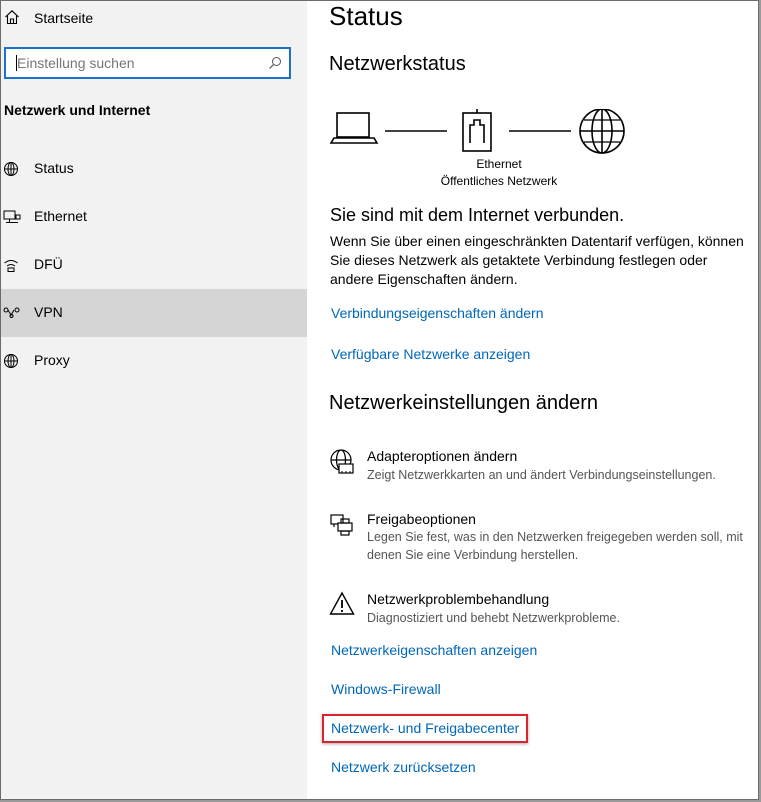  I want to click on change-connection-properties-link: Verbindungseigenschaften ändern, so click(437, 313).